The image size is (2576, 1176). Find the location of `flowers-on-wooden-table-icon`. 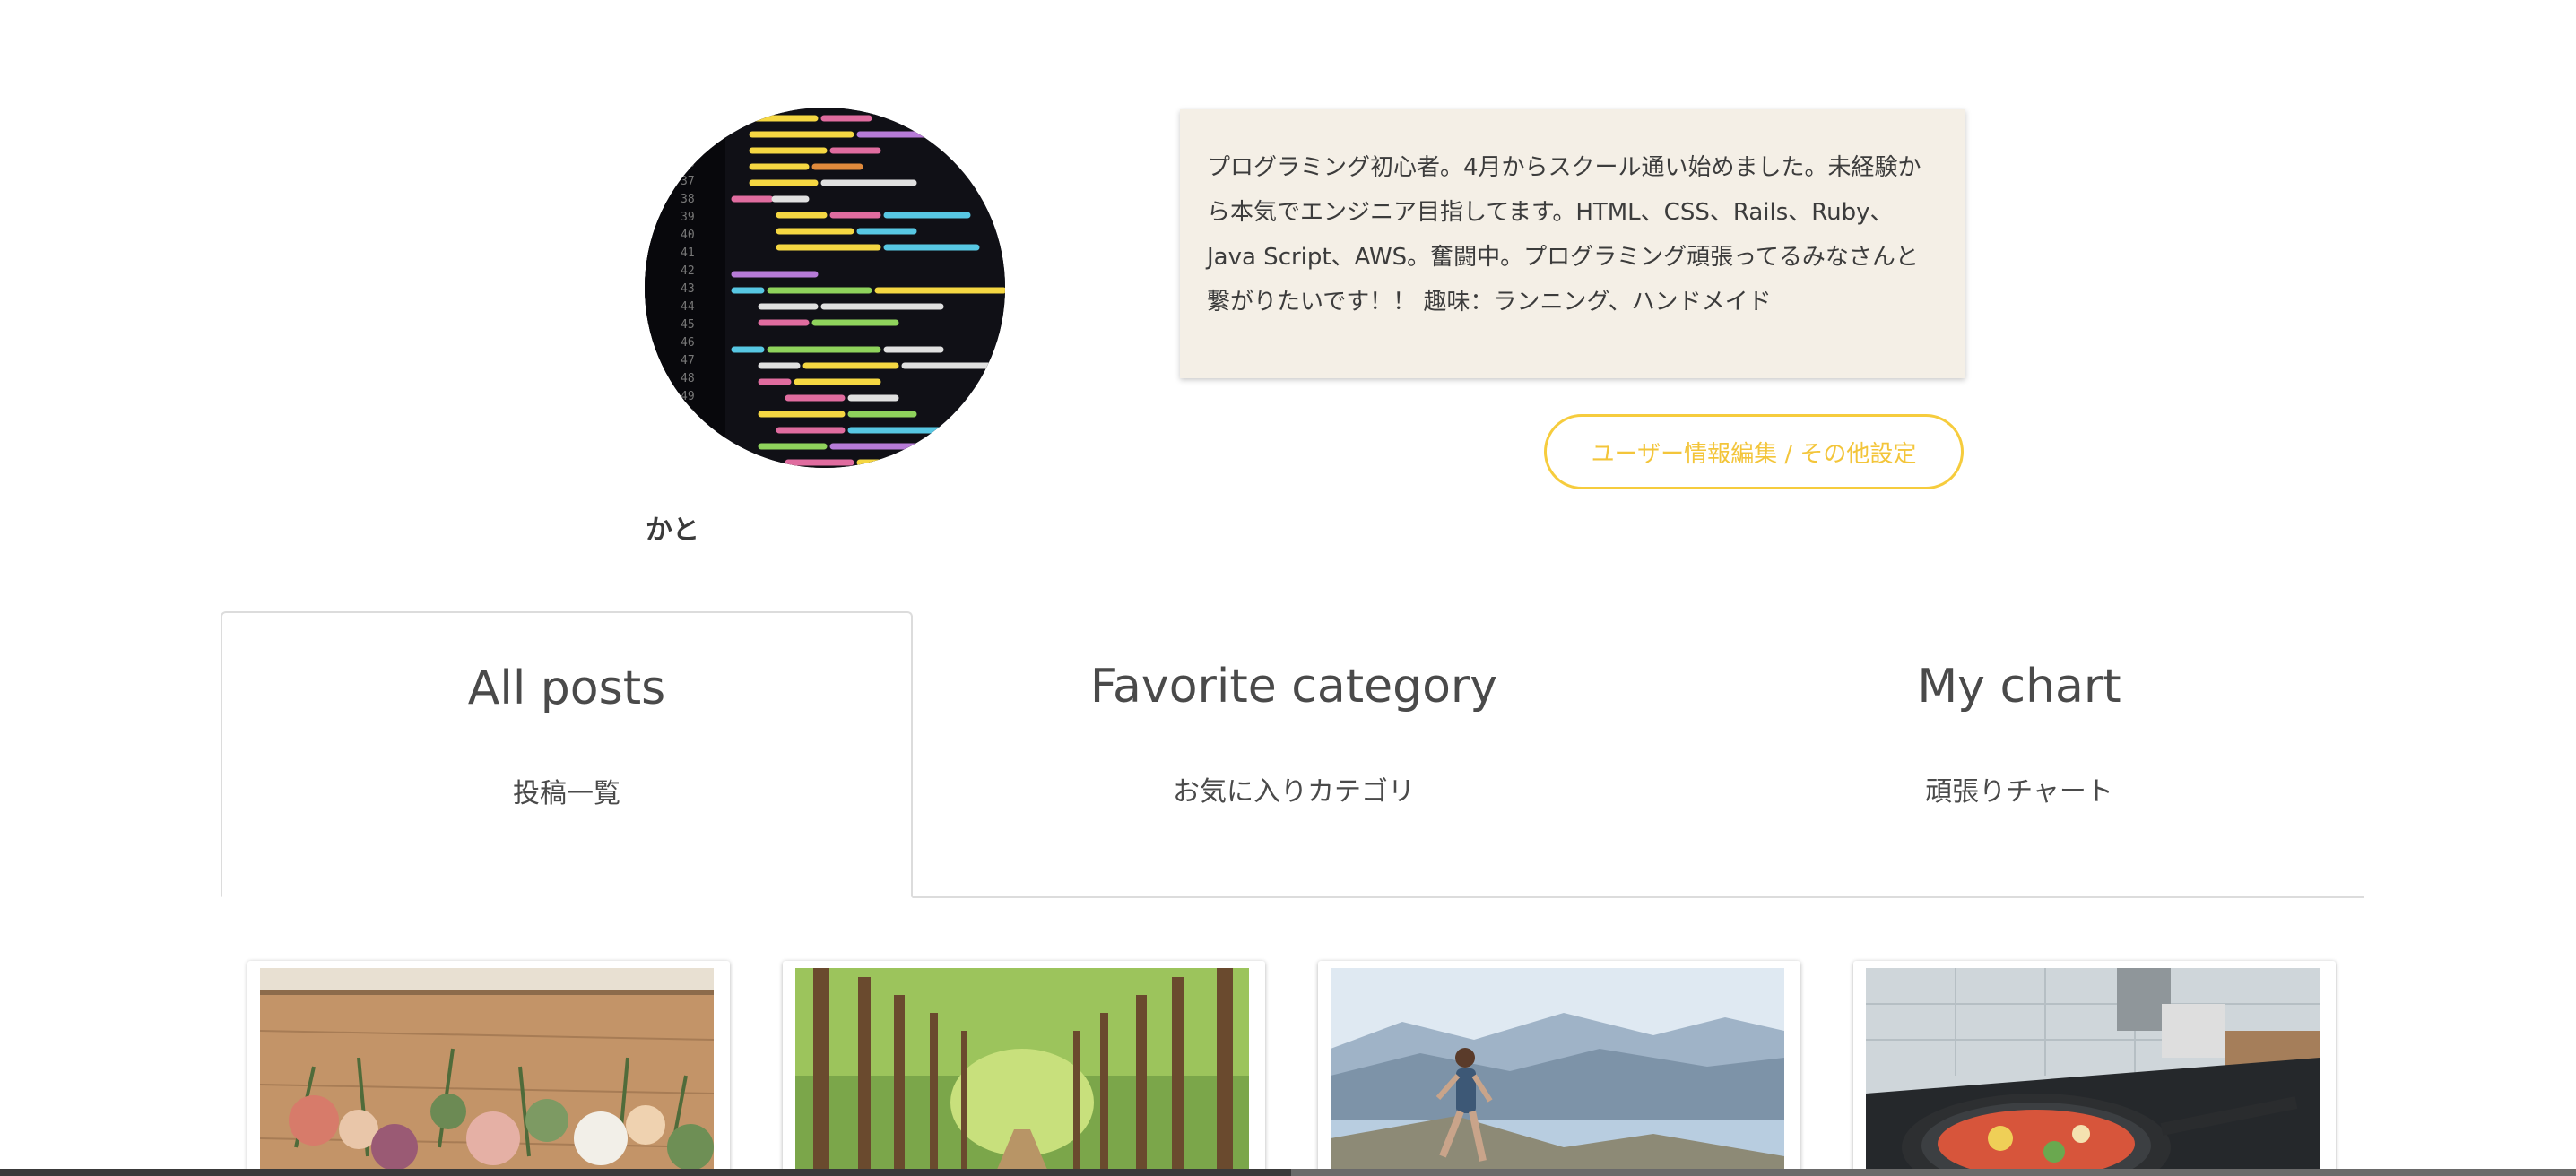

flowers-on-wooden-table-icon is located at coordinates (487, 1072).